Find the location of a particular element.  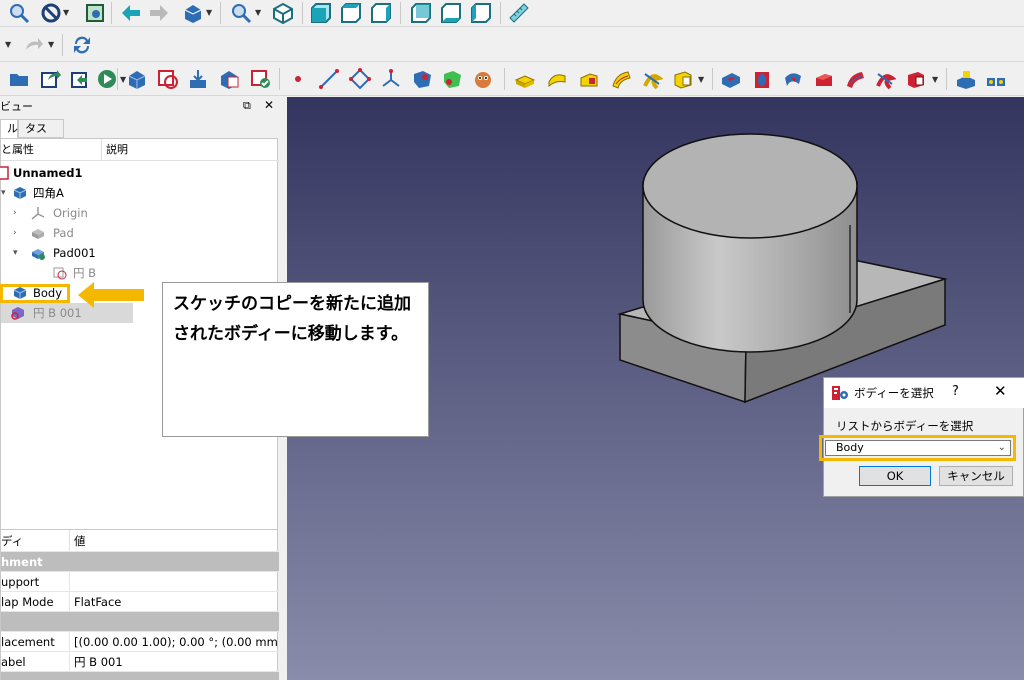

property-header-value: 値 is located at coordinates (77, 540).